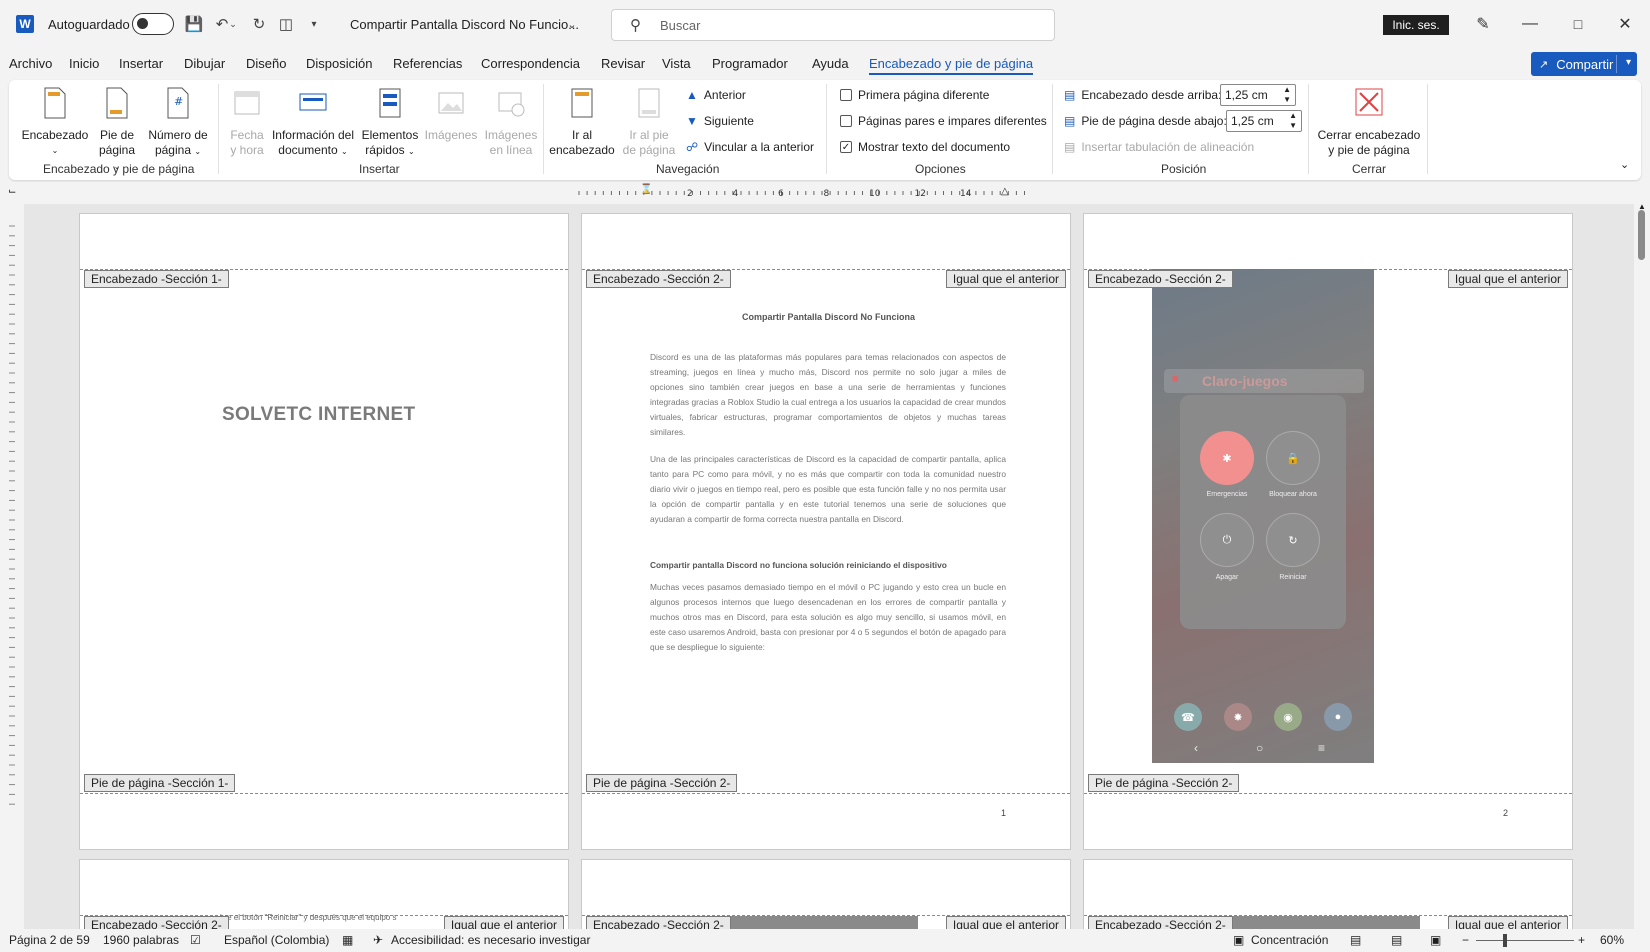 The width and height of the screenshot is (1650, 952). I want to click on next-button: ▼ Siguiente, so click(720, 121).